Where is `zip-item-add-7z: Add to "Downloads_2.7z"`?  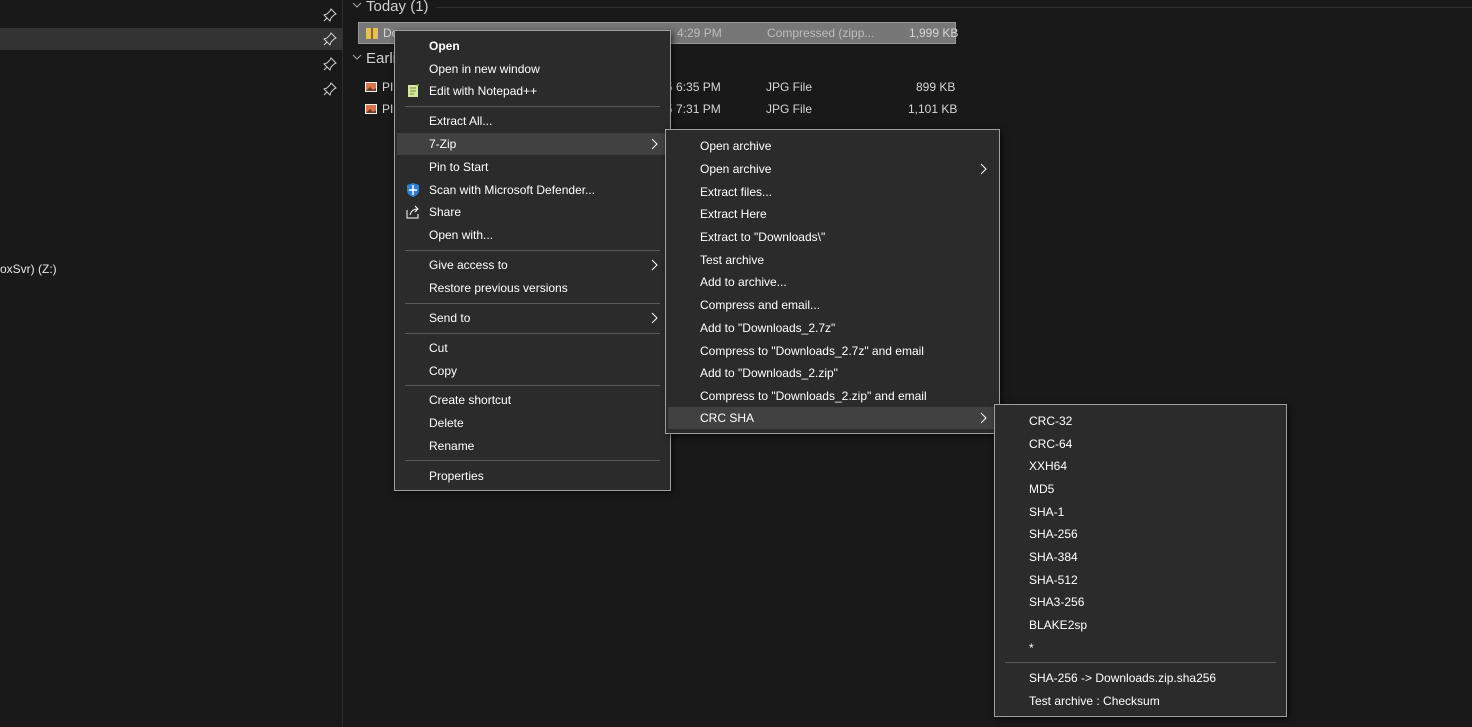 zip-item-add-7z: Add to "Downloads_2.7z" is located at coordinates (832, 328).